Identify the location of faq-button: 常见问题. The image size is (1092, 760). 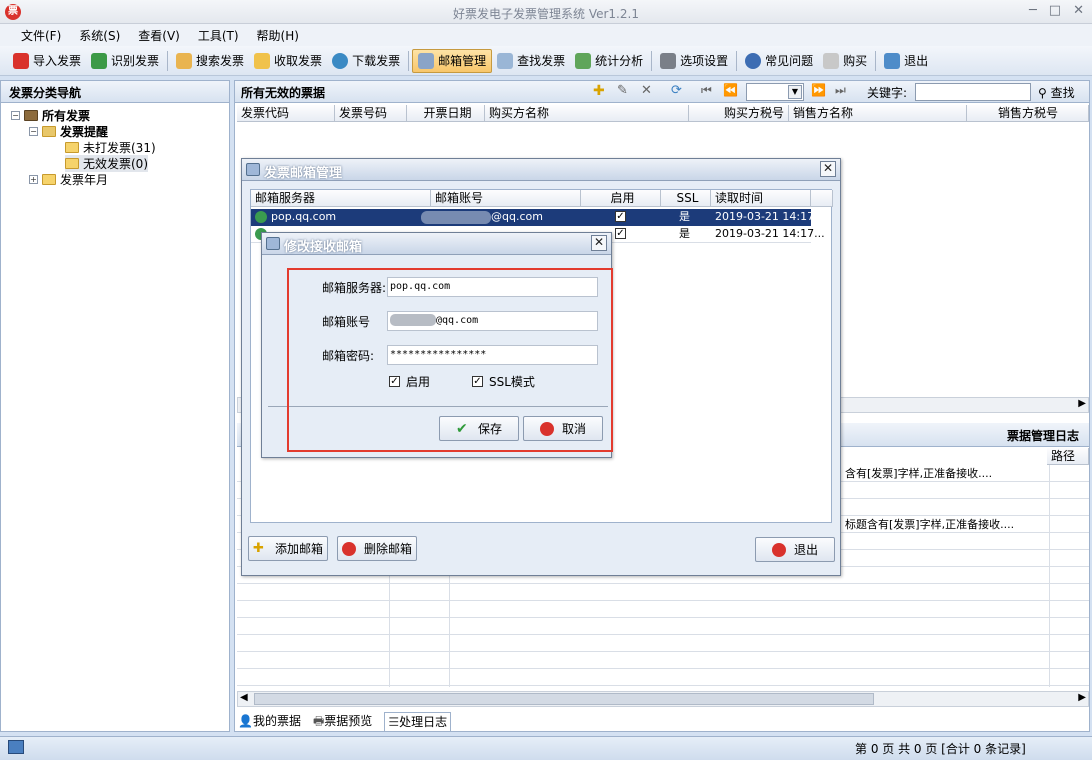
(779, 61).